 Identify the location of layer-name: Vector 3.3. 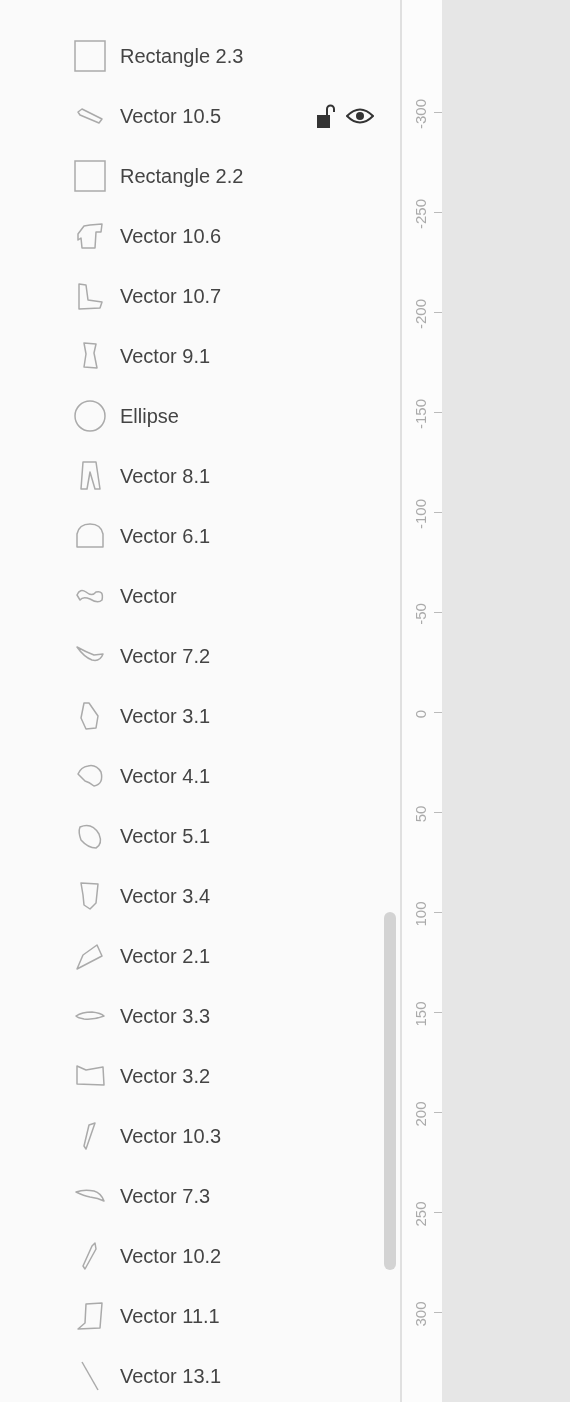
(247, 1016).